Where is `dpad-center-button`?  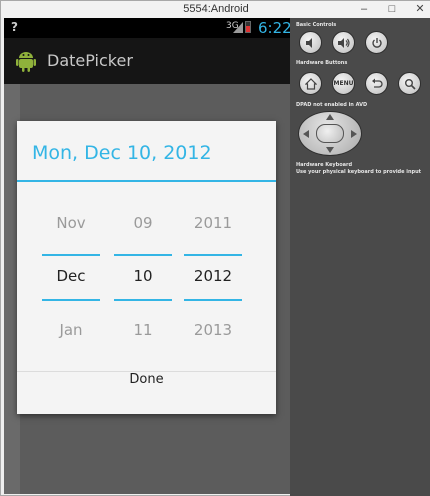
dpad-center-button is located at coordinates (330, 133).